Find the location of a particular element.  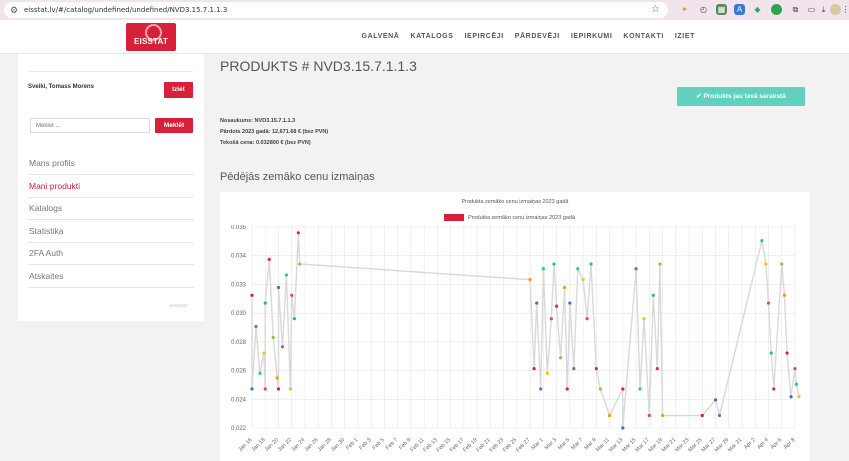

timer-icon: ◴ is located at coordinates (703, 9).